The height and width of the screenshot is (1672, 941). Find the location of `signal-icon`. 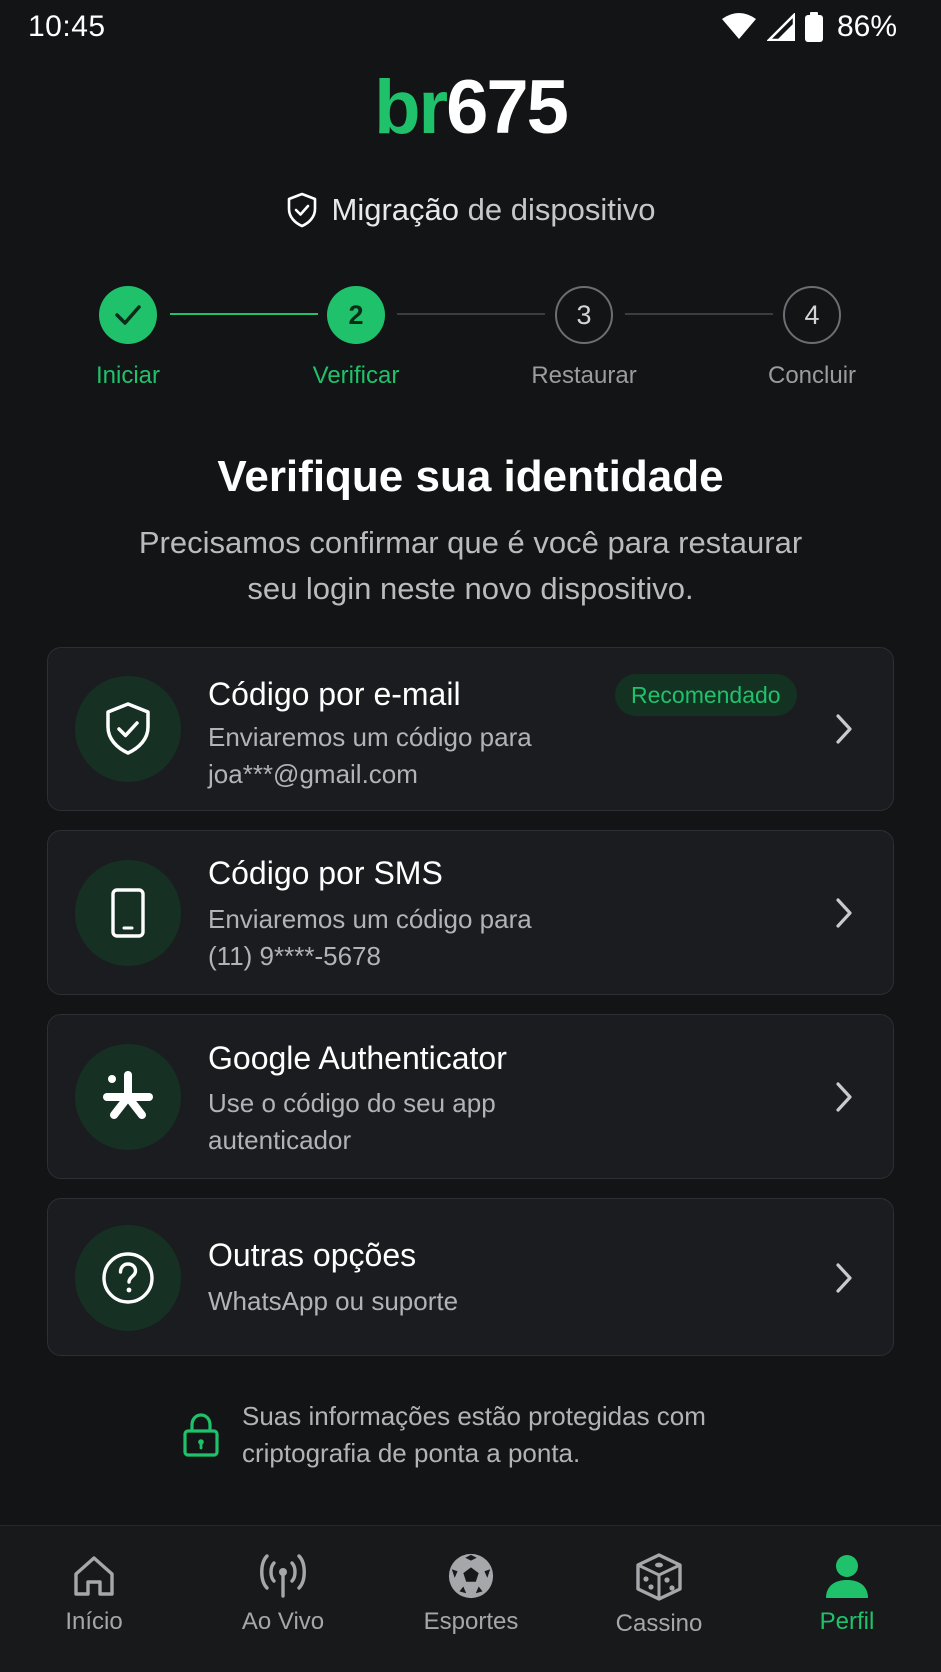

signal-icon is located at coordinates (780, 27).